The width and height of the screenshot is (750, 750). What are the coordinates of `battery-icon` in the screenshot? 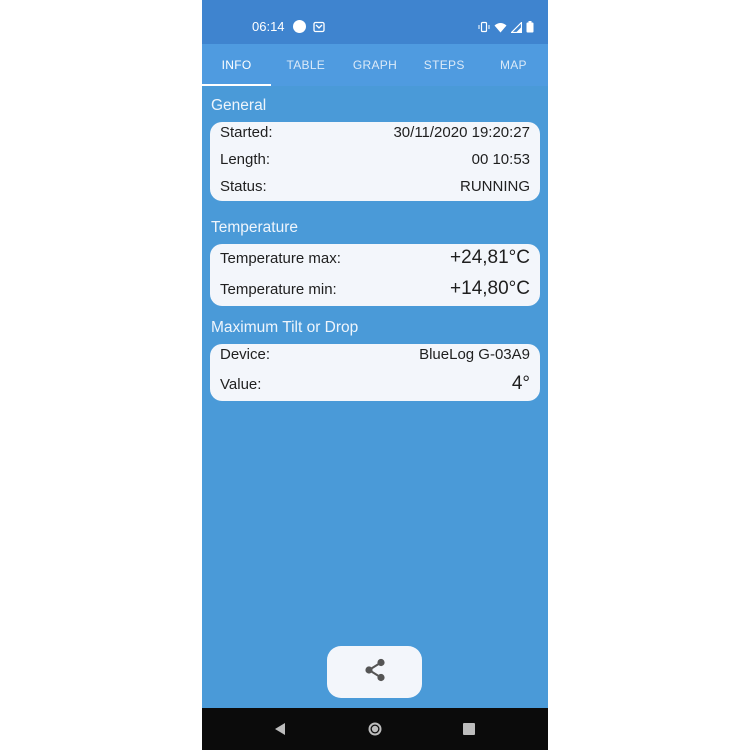 It's located at (530, 27).